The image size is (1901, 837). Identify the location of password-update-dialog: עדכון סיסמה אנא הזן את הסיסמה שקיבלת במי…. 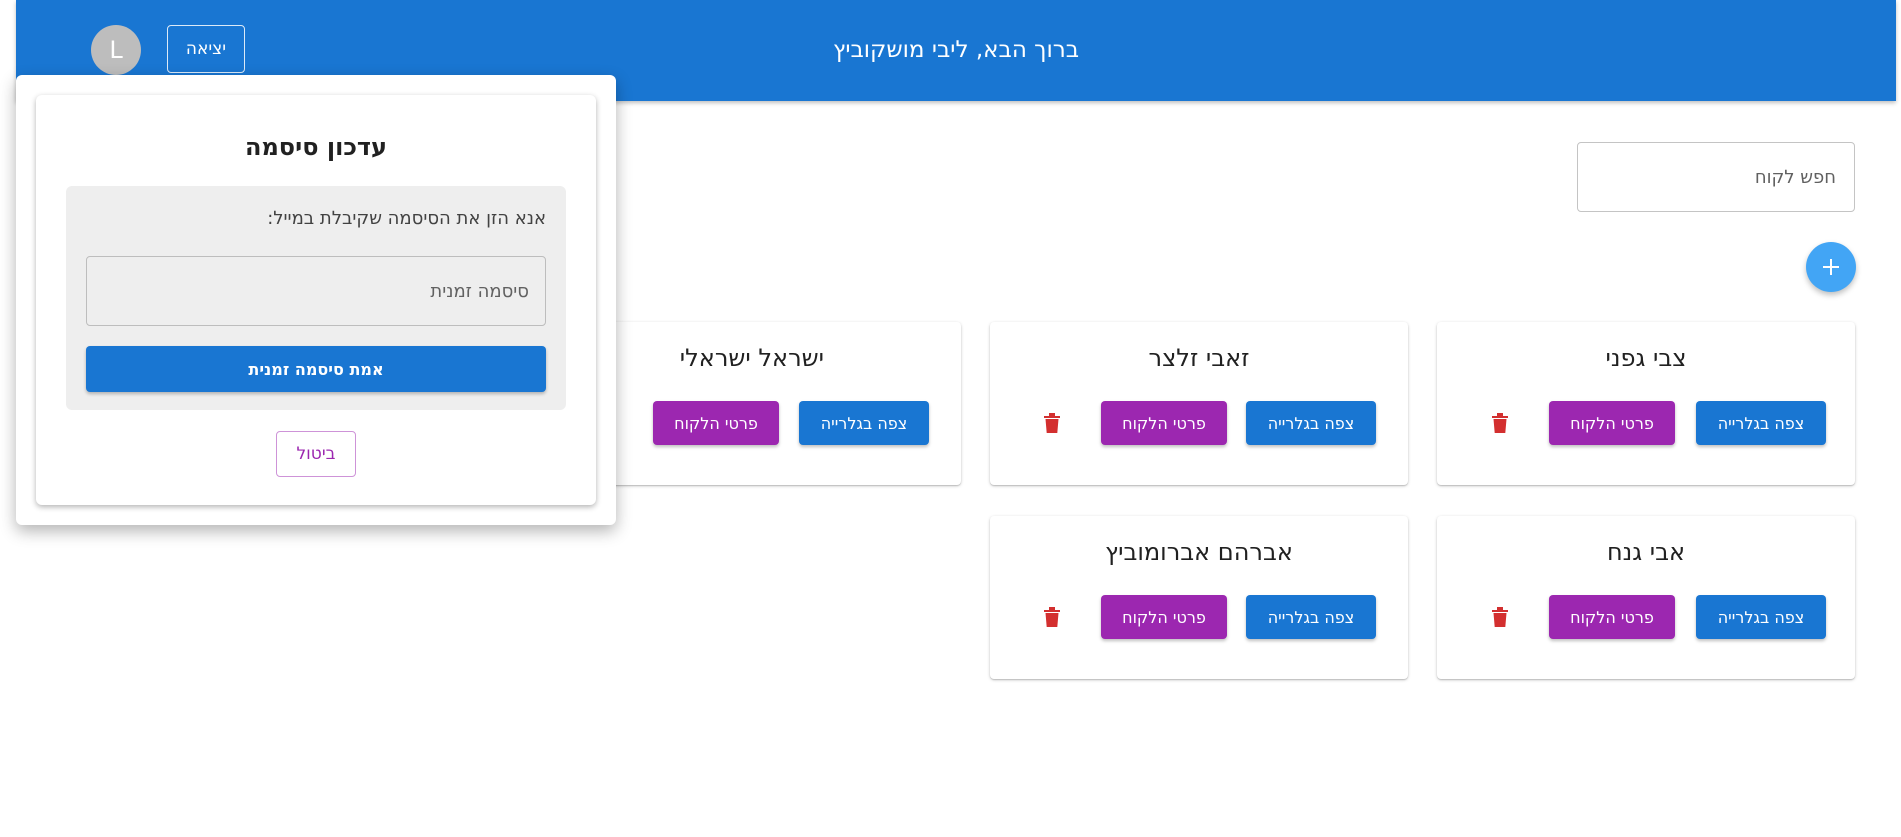
(316, 300).